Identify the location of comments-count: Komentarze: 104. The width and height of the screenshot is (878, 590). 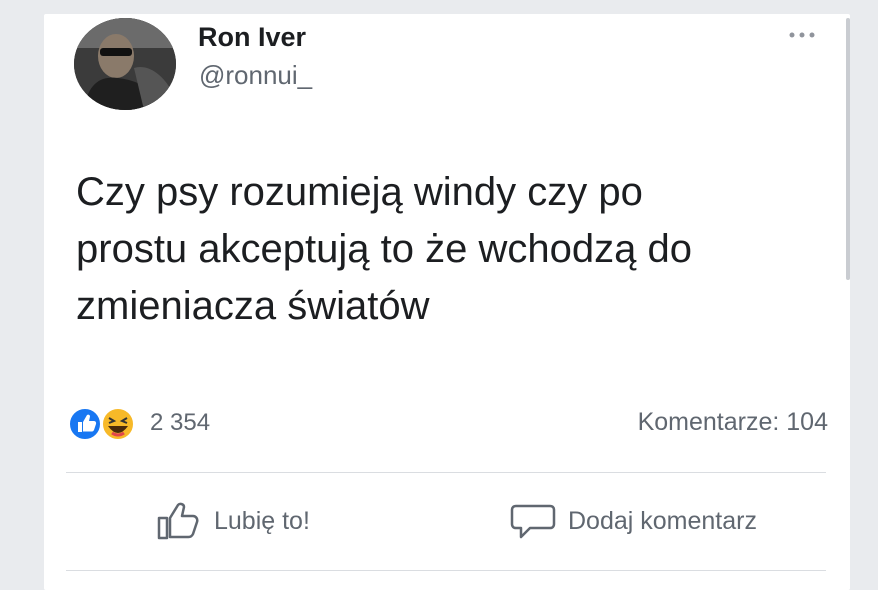
(733, 422).